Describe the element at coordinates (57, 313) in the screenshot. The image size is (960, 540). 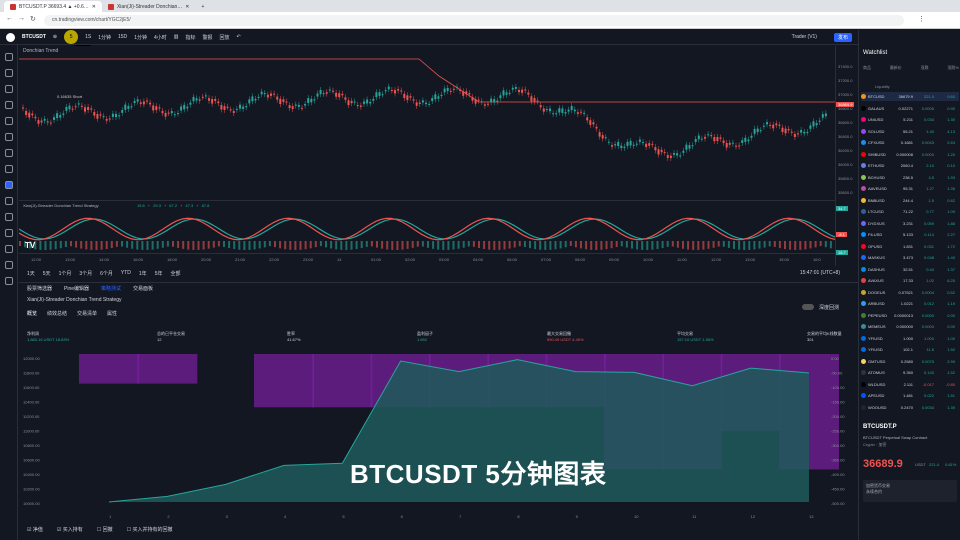
I see `strategy-tab: 绩效总结` at that location.